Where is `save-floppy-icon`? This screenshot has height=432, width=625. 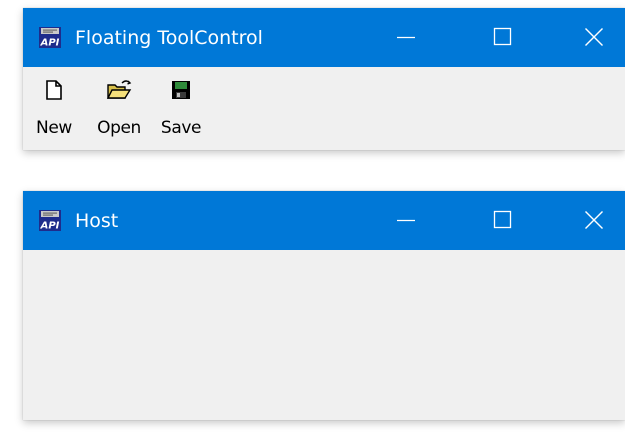
save-floppy-icon is located at coordinates (181, 92).